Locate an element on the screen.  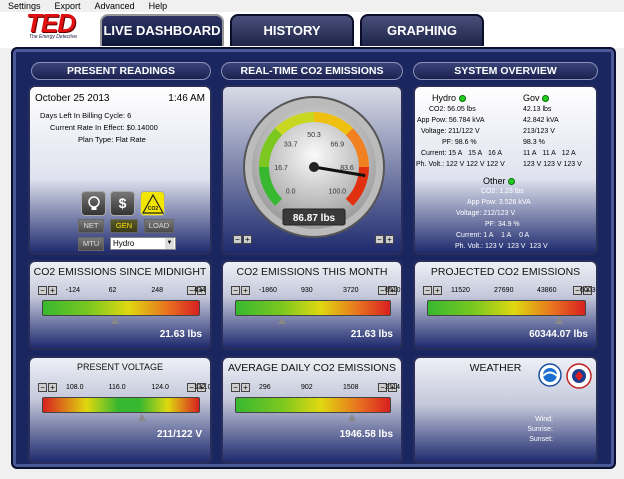
avgdaily-marker is located at coordinates (352, 417).